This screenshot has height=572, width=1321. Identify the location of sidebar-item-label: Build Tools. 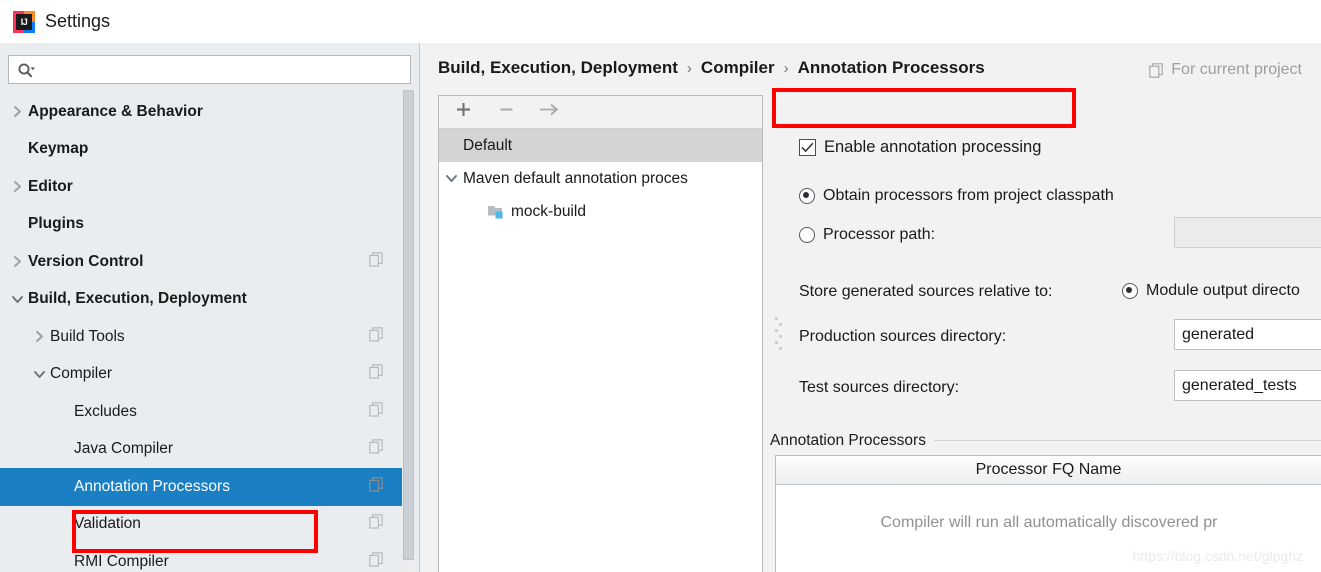
(87, 336).